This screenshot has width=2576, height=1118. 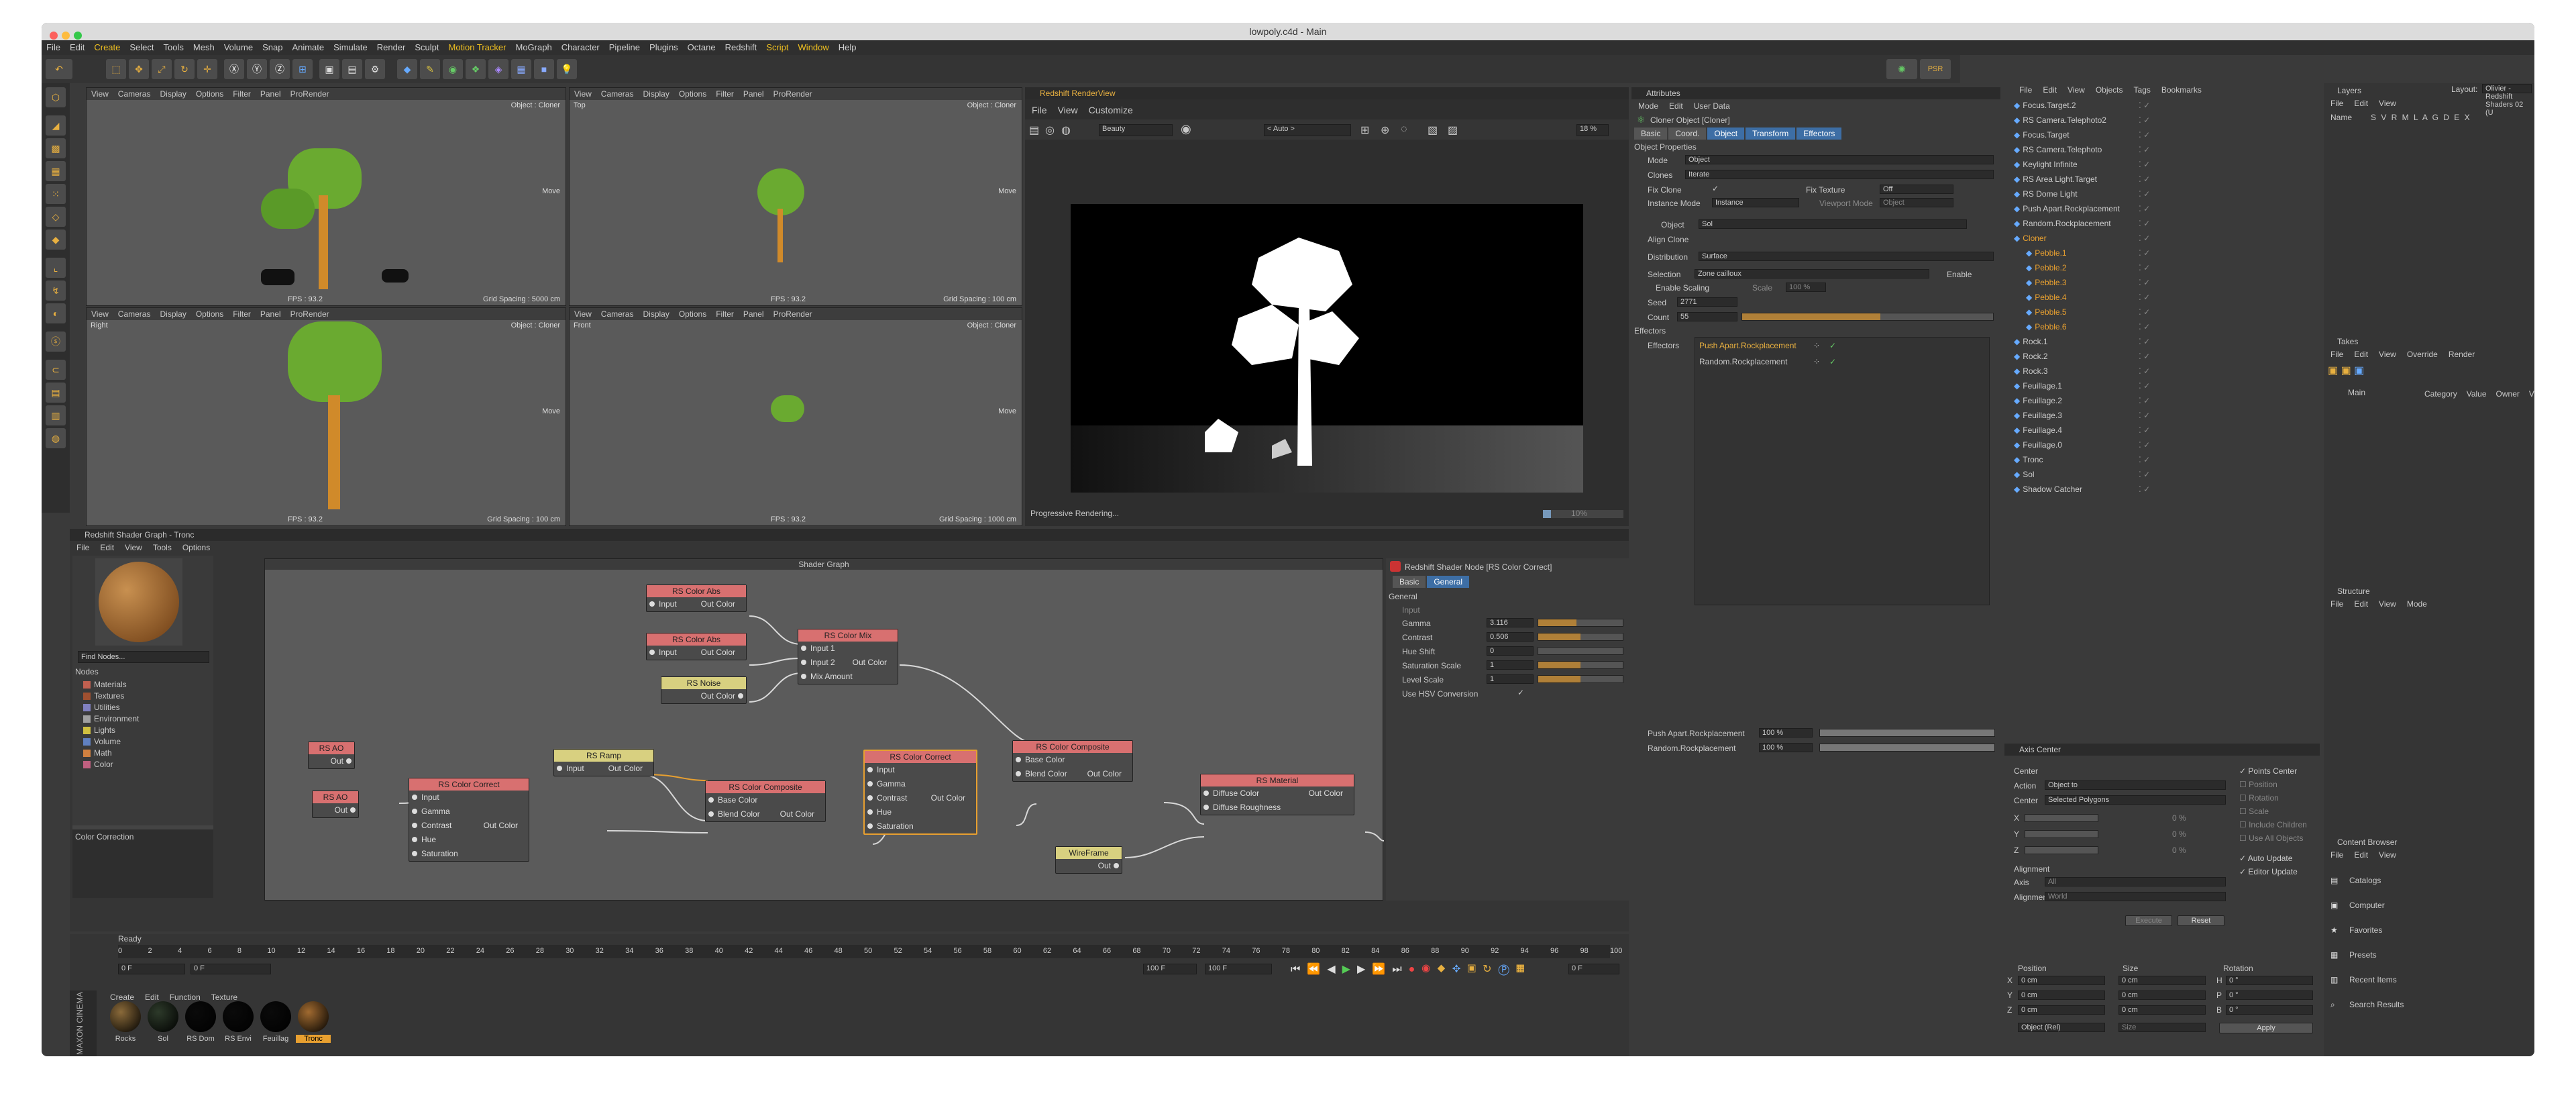 I want to click on object-row: ◆ RS Camera.Telephoto2 ⁚ ✓, so click(x=2162, y=121).